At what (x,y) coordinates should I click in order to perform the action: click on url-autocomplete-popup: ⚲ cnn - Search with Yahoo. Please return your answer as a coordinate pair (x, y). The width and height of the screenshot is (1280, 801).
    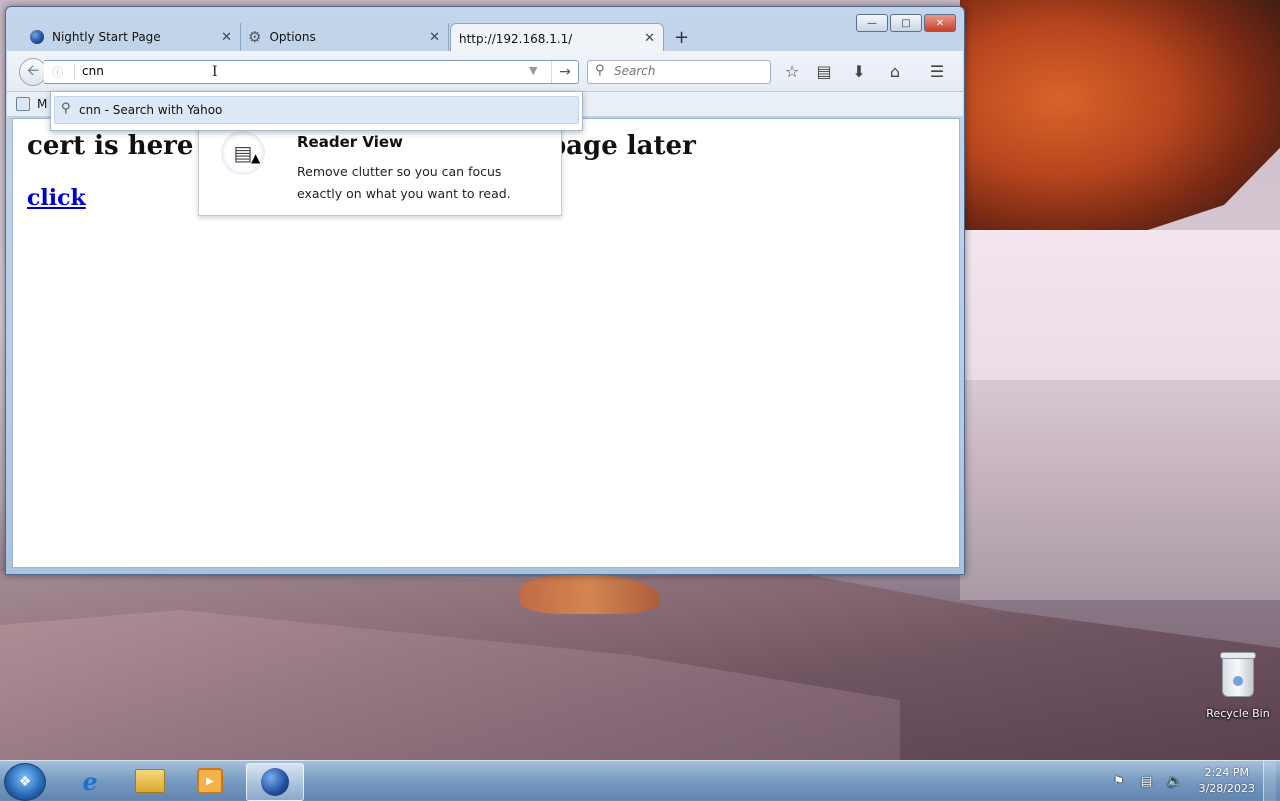
    Looking at the image, I should click on (316, 111).